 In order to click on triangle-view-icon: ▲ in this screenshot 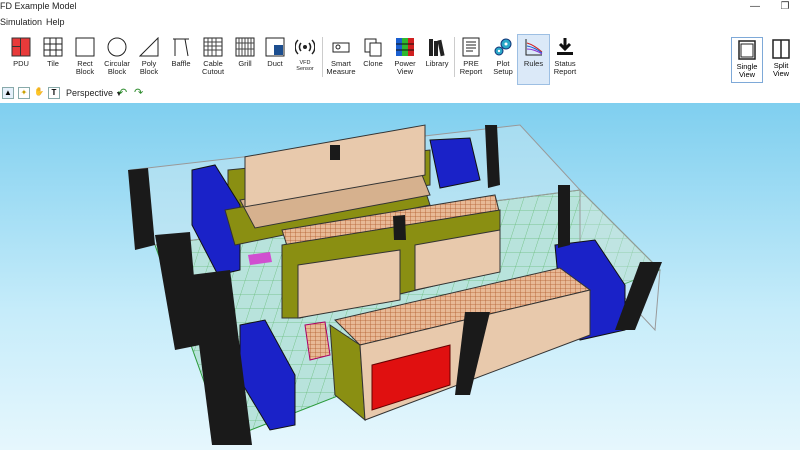, I will do `click(8, 93)`.